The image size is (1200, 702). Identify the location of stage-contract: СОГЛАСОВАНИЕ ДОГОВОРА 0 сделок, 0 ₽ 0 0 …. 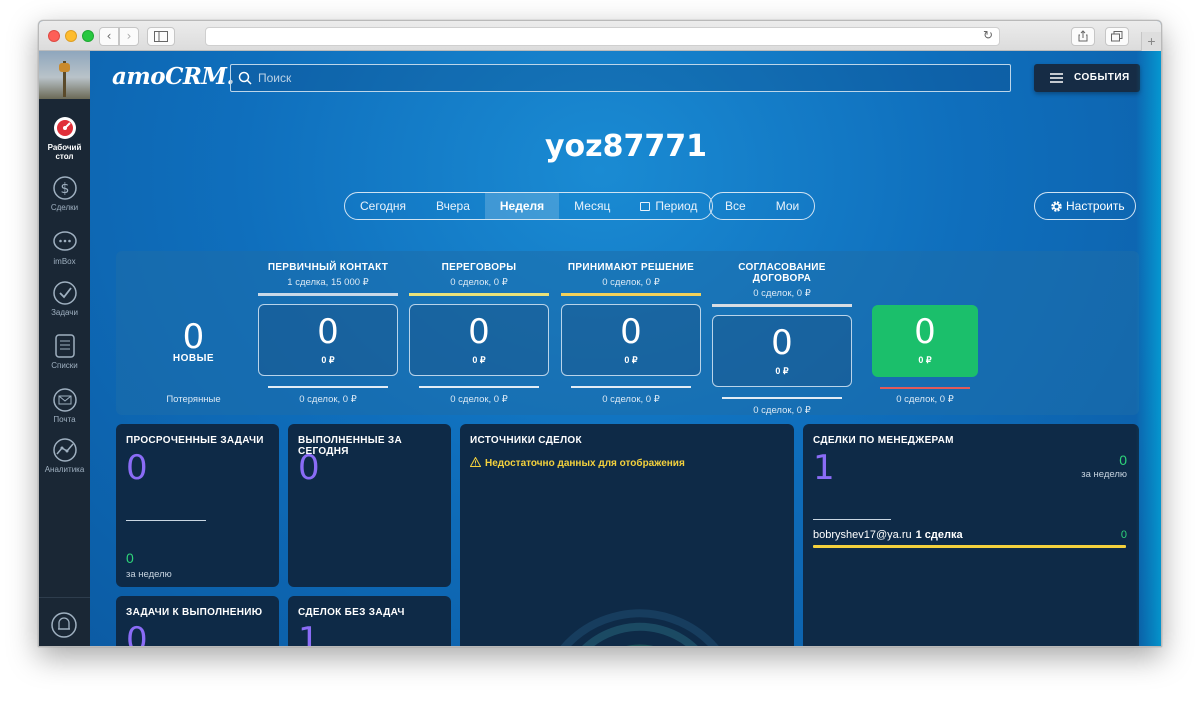
(782, 333).